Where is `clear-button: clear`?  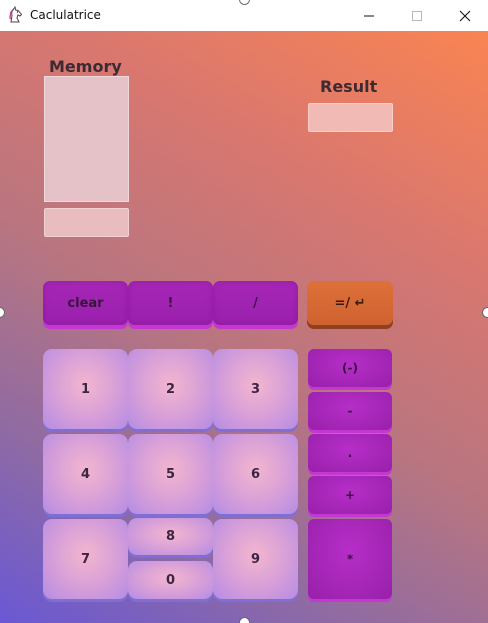 clear-button: clear is located at coordinates (85, 303).